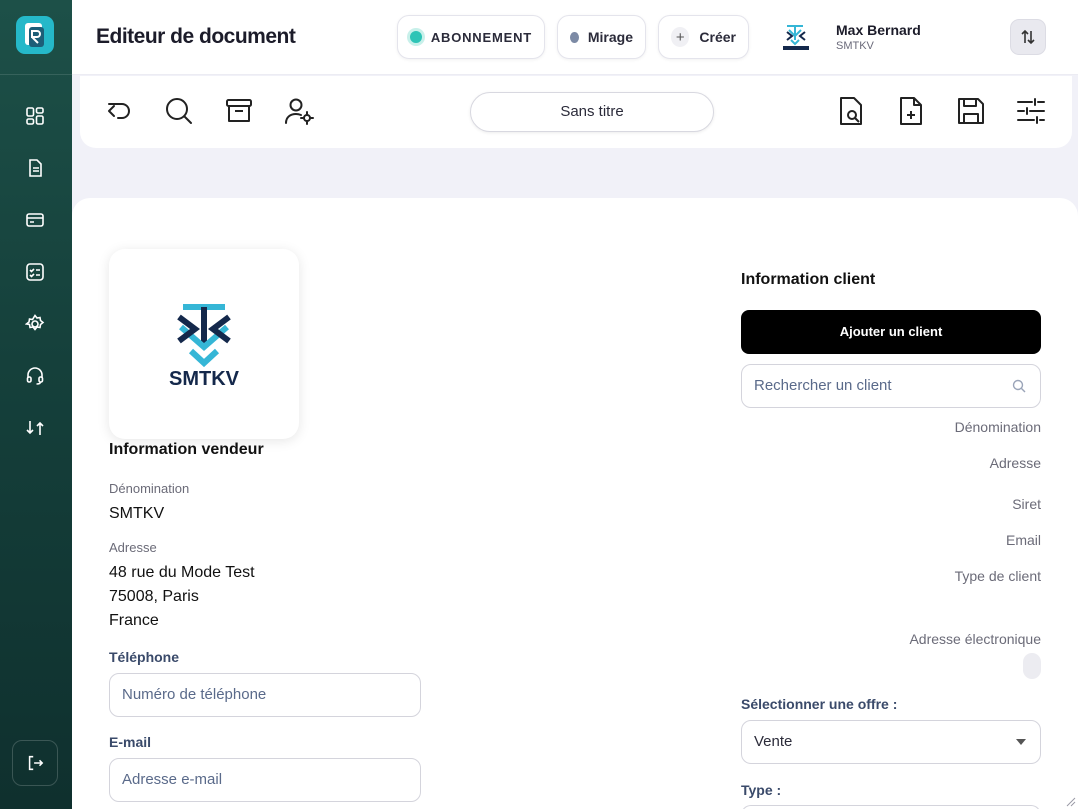 The height and width of the screenshot is (809, 1078). I want to click on settings-icon, so click(35, 324).